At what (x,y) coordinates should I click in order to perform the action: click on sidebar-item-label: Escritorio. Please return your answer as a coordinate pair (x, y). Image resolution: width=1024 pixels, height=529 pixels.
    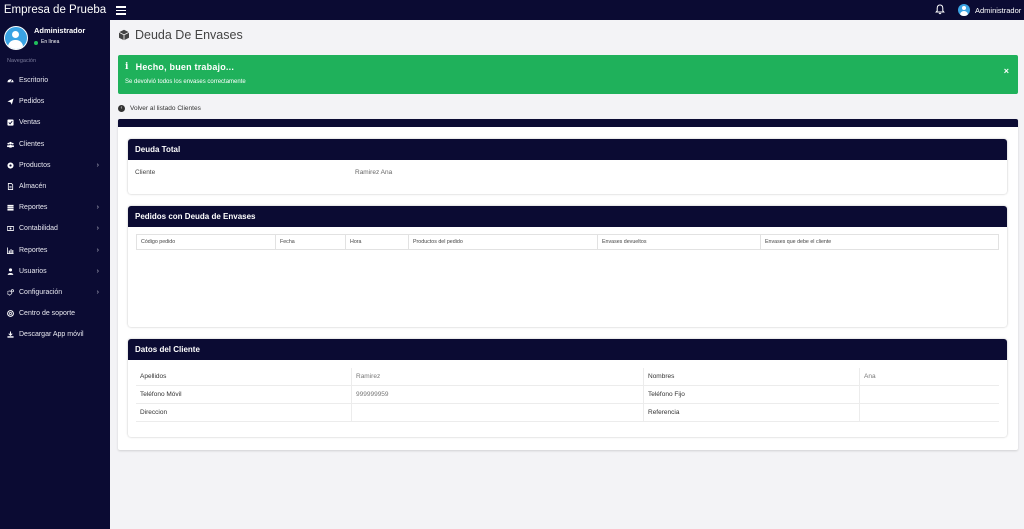
    Looking at the image, I should click on (34, 81).